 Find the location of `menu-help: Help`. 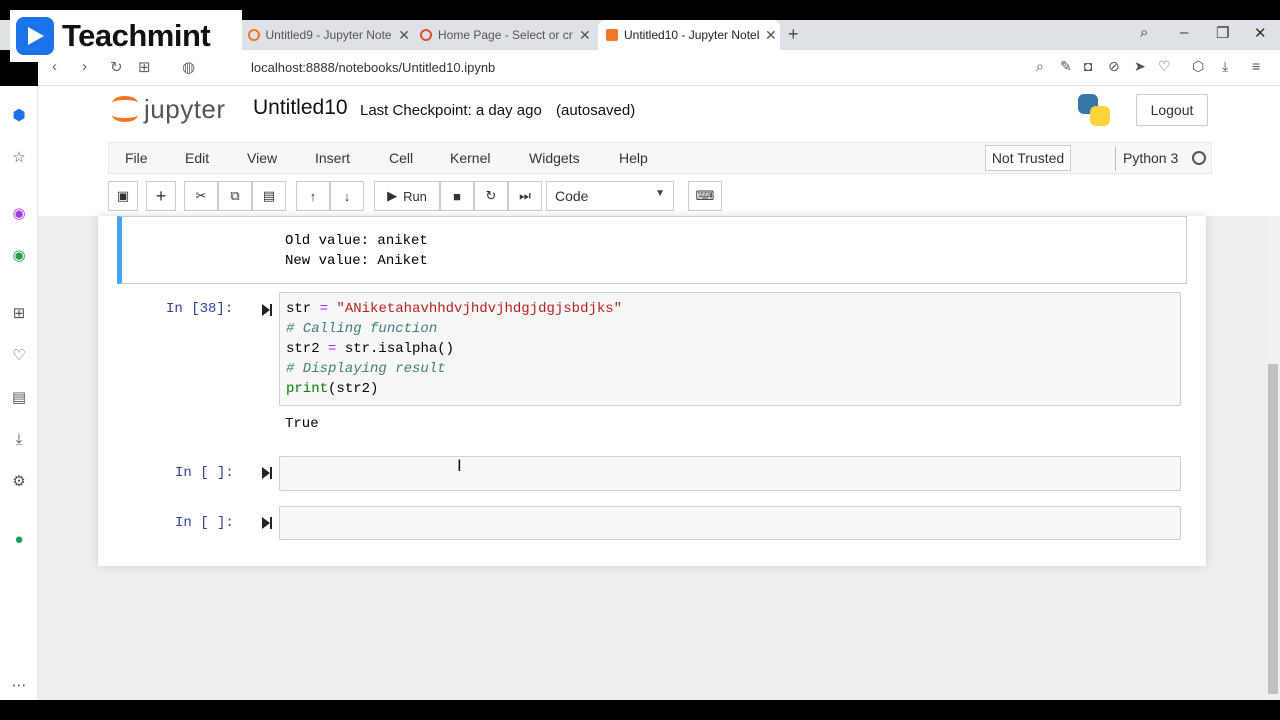

menu-help: Help is located at coordinates (633, 158).